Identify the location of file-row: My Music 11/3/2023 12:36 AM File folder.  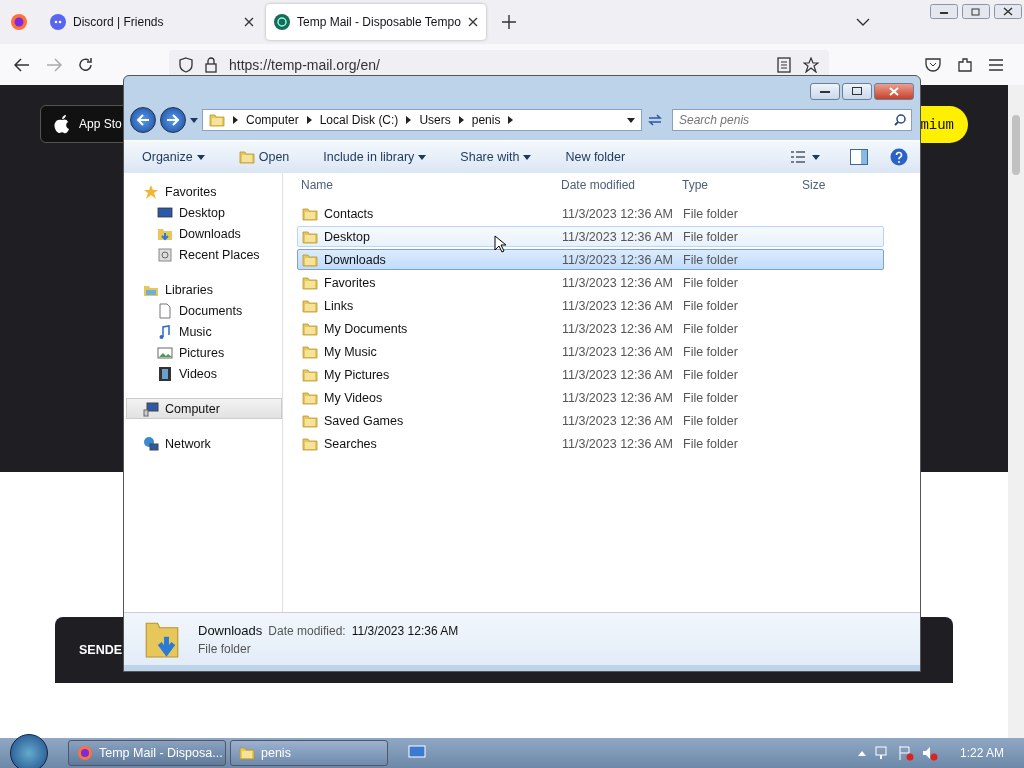
(590, 351).